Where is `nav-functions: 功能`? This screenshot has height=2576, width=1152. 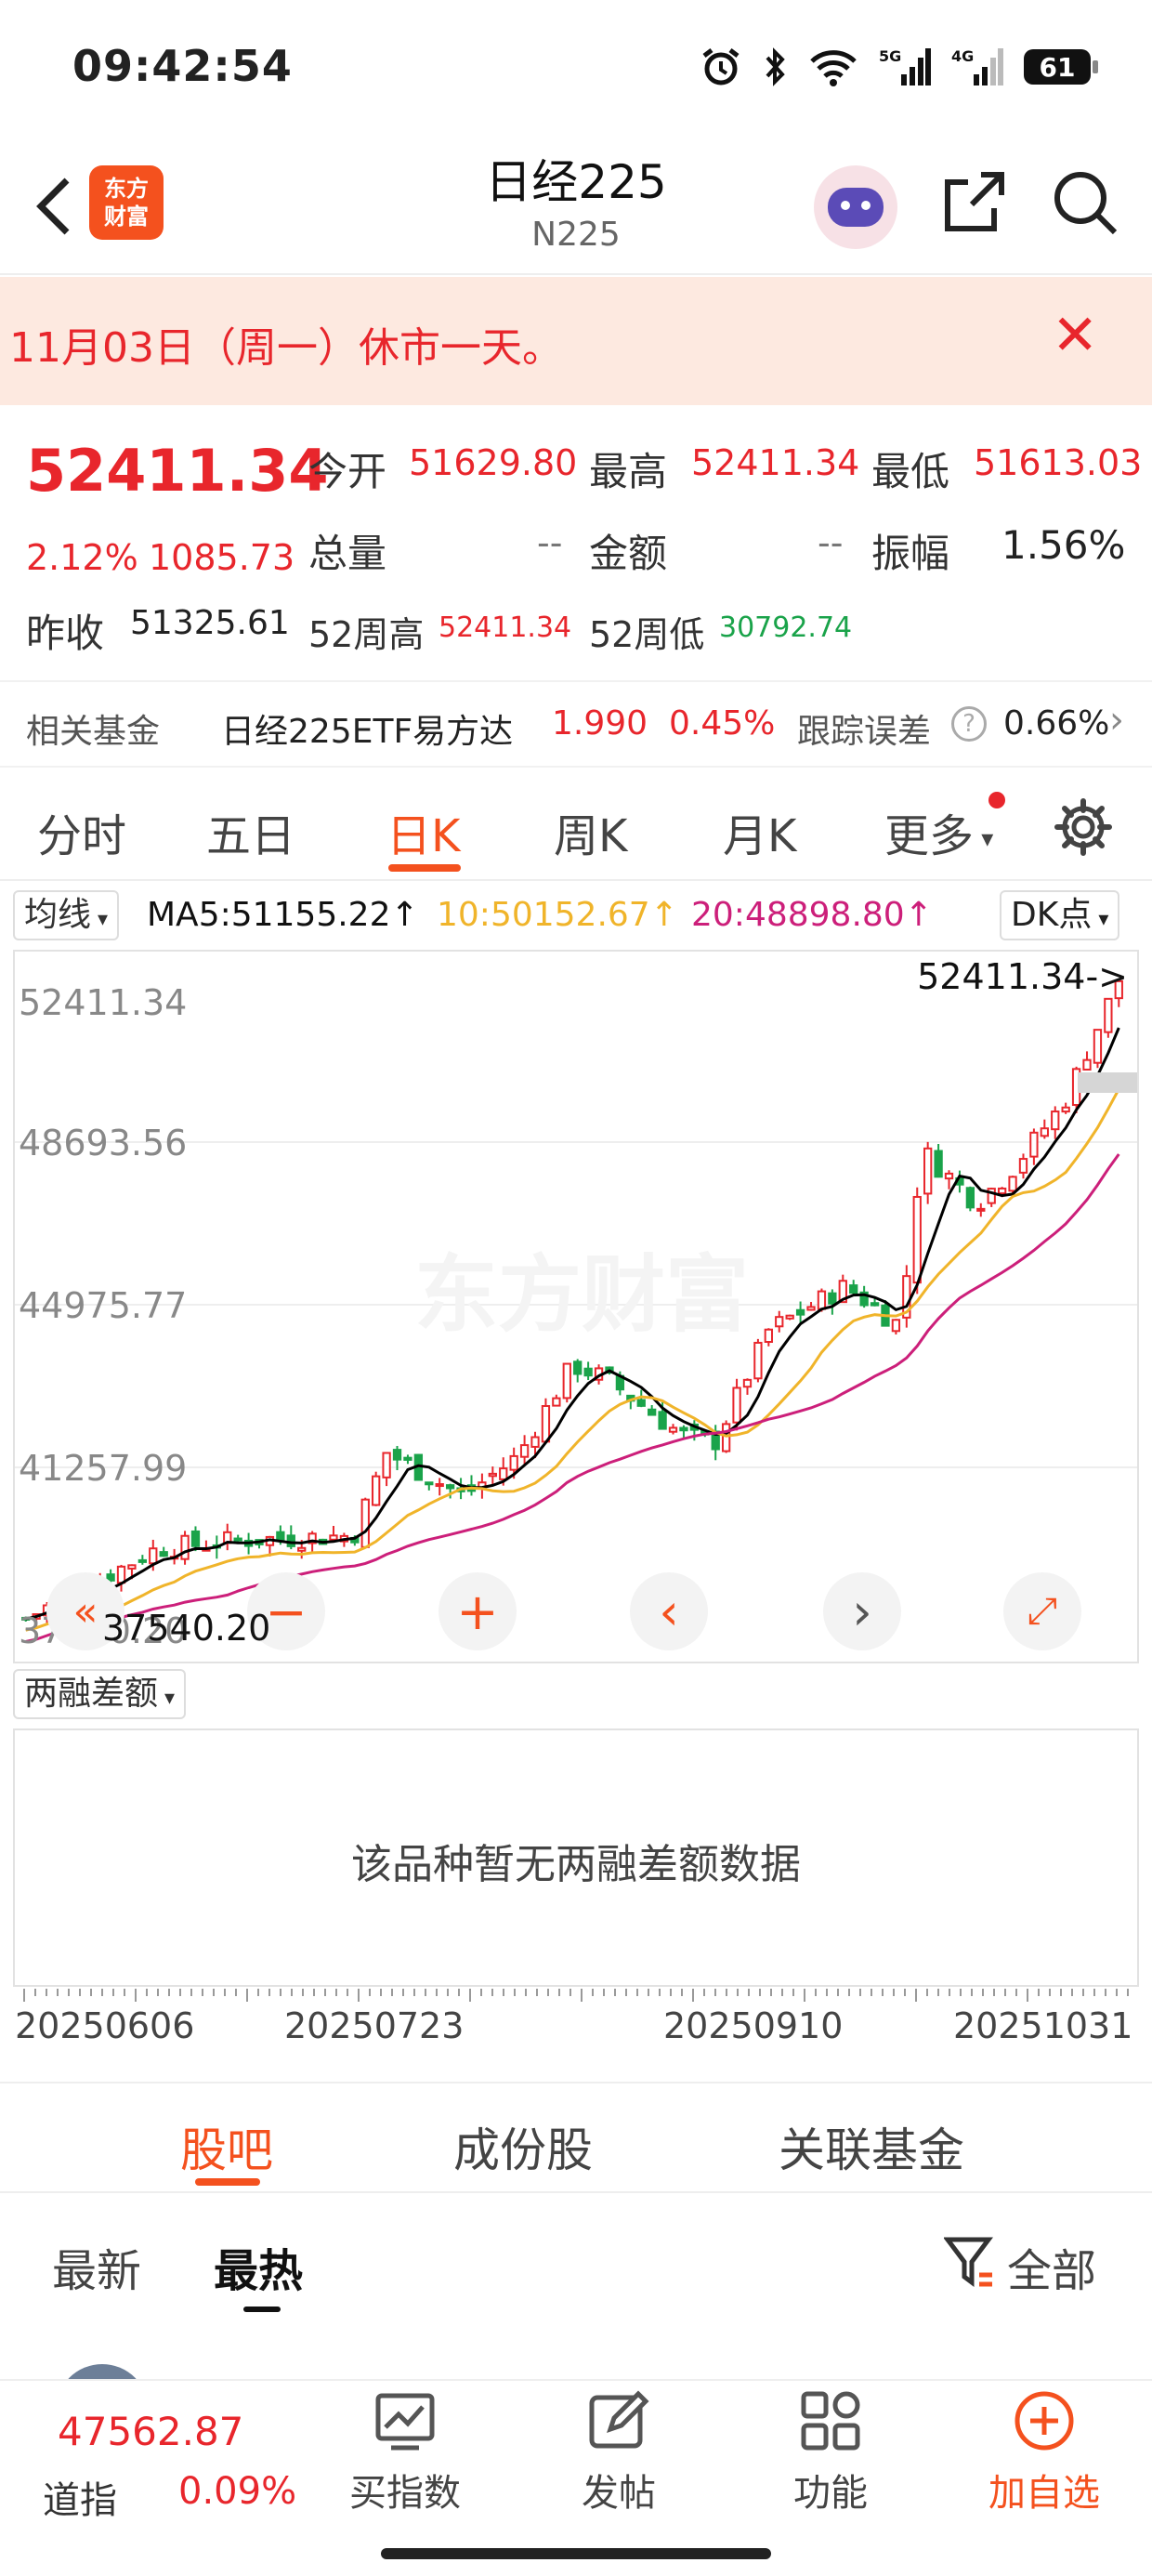 nav-functions: 功能 is located at coordinates (830, 2452).